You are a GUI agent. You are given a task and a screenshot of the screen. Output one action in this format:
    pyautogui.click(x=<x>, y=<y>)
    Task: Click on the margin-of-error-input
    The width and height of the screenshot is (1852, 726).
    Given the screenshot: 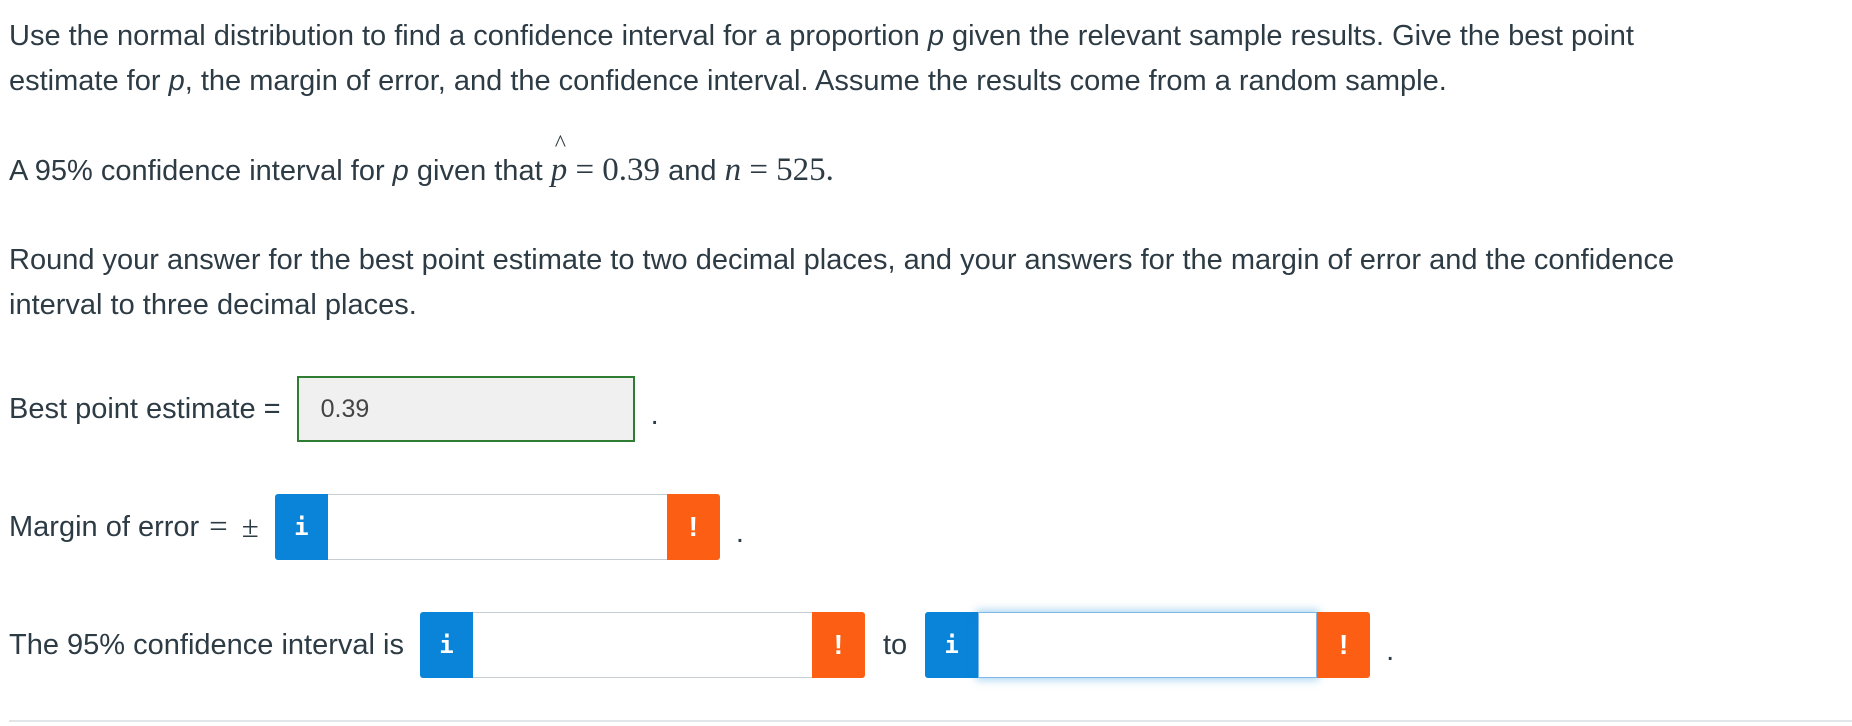 What is the action you would take?
    pyautogui.click(x=497, y=527)
    